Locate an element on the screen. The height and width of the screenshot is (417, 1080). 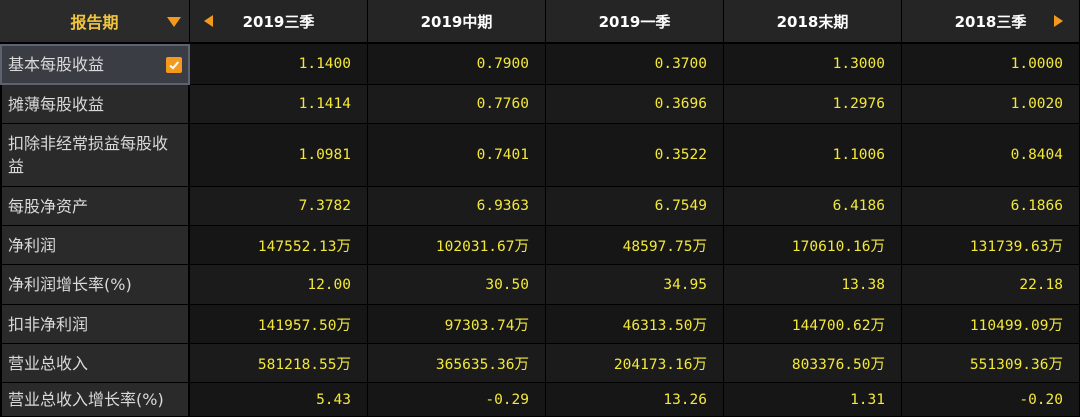
triangle-right-icon is located at coordinates (1058, 21).